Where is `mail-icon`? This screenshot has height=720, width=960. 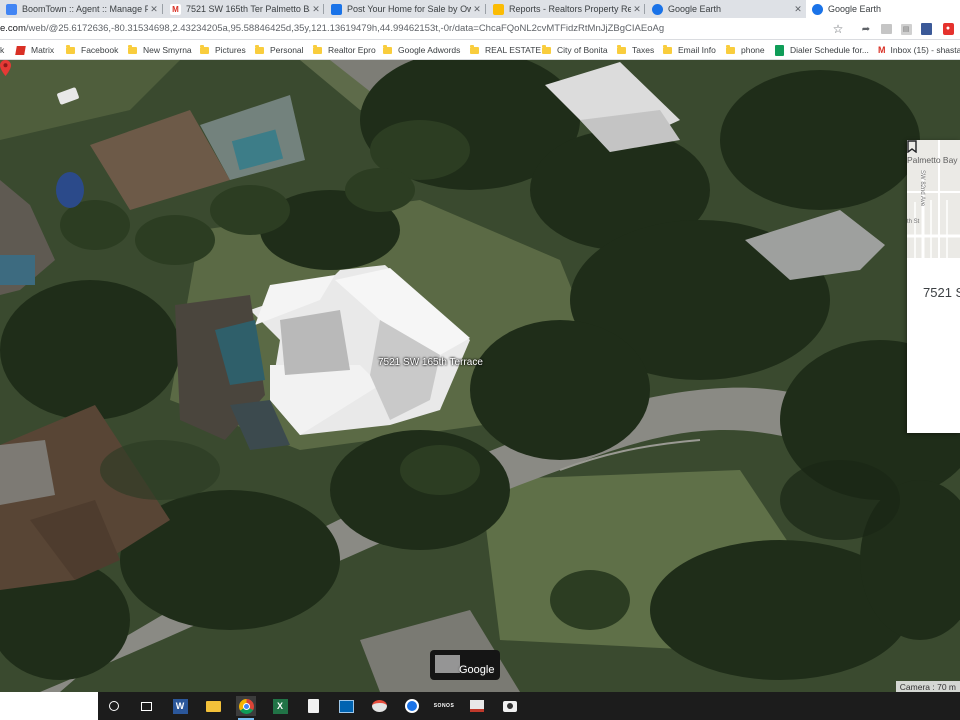 mail-icon is located at coordinates (346, 706).